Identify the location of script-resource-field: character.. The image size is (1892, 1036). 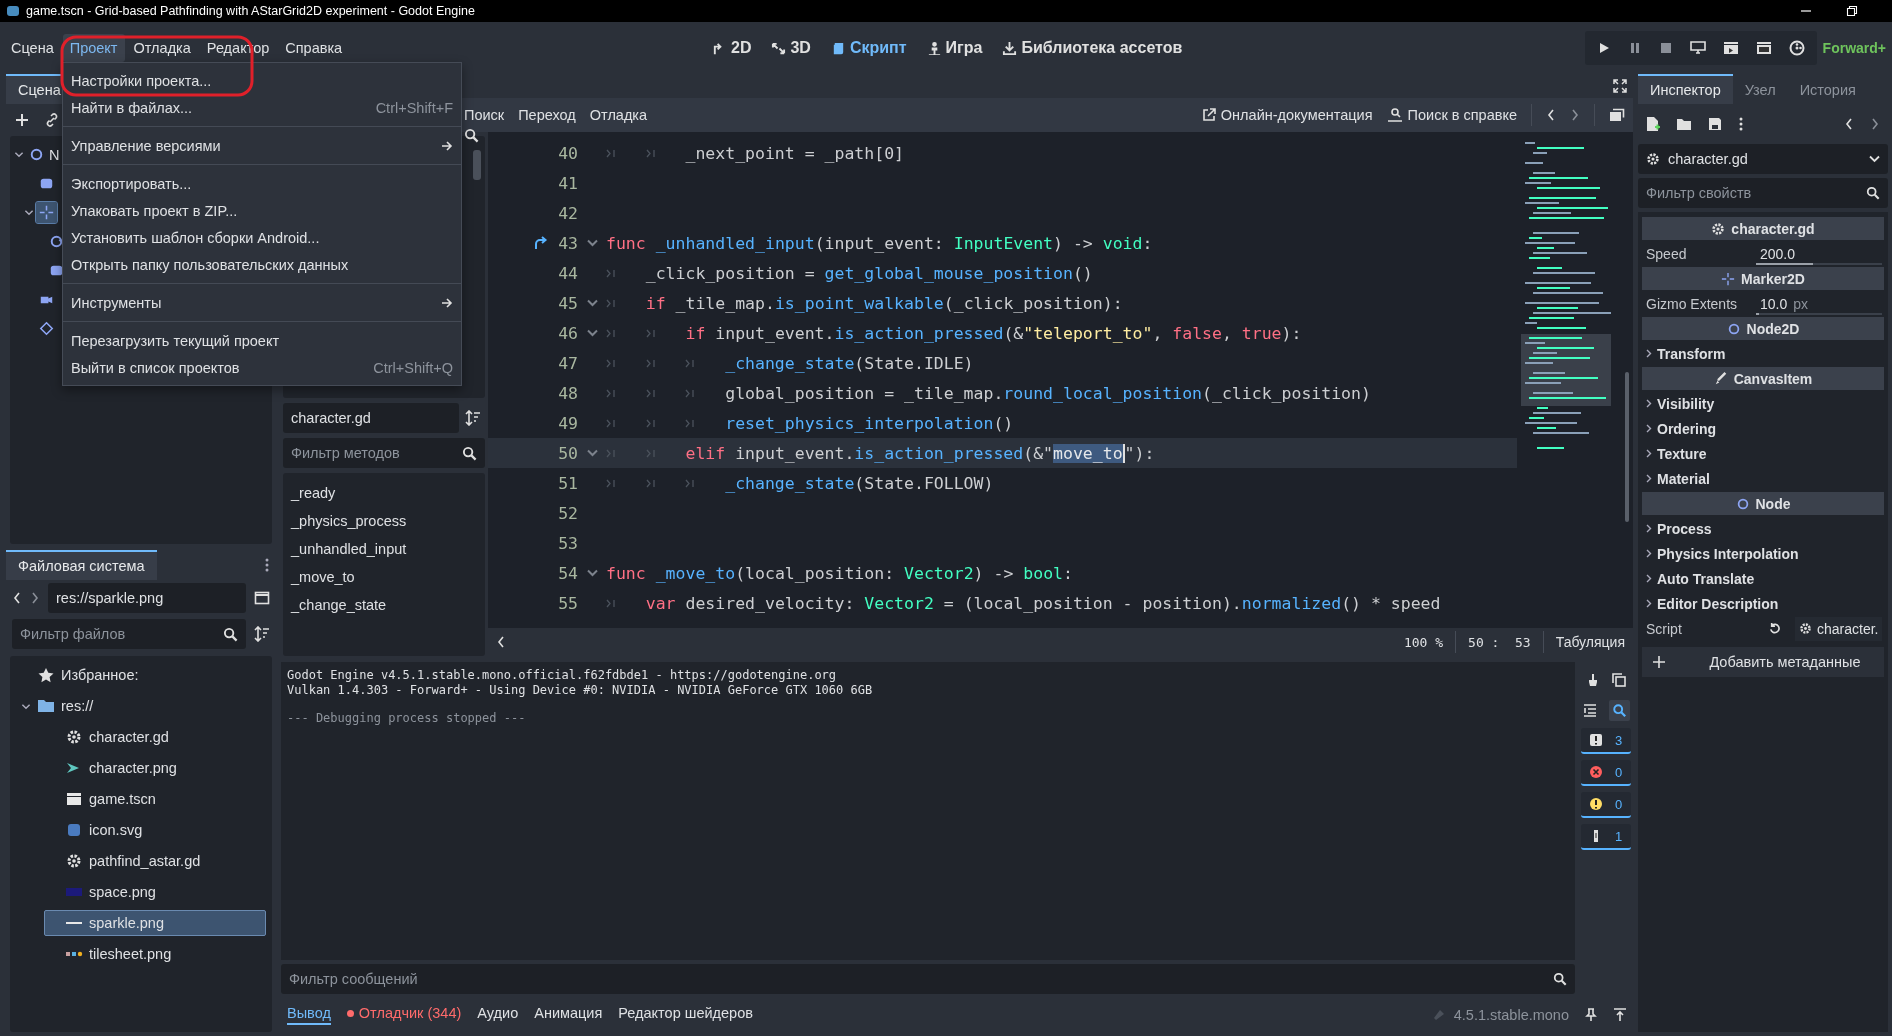
(1839, 628).